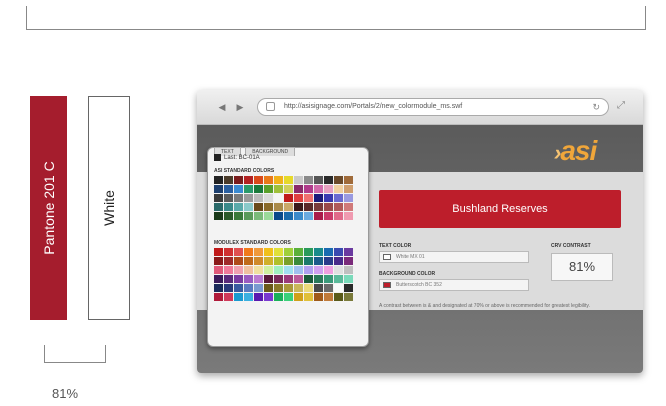 This screenshot has width=666, height=406. Describe the element at coordinates (454, 285) in the screenshot. I see `background-color-field: Butterscotch BC 352` at that location.